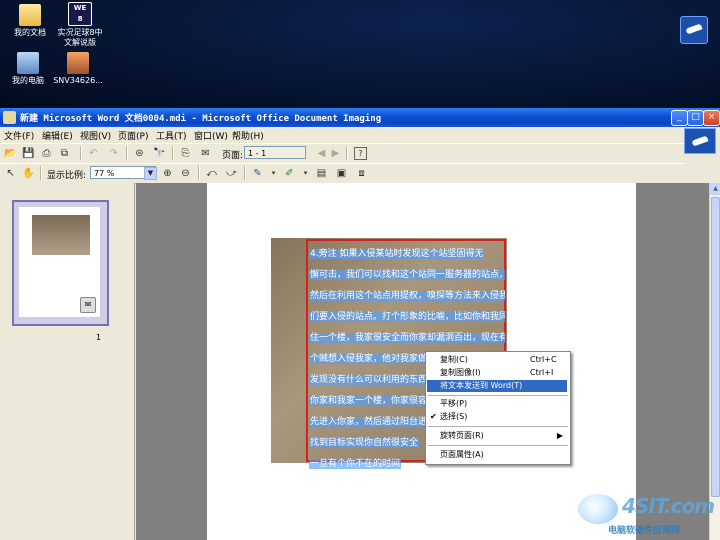  What do you see at coordinates (64, 153) in the screenshot?
I see `scan-icon: ⧉` at bounding box center [64, 153].